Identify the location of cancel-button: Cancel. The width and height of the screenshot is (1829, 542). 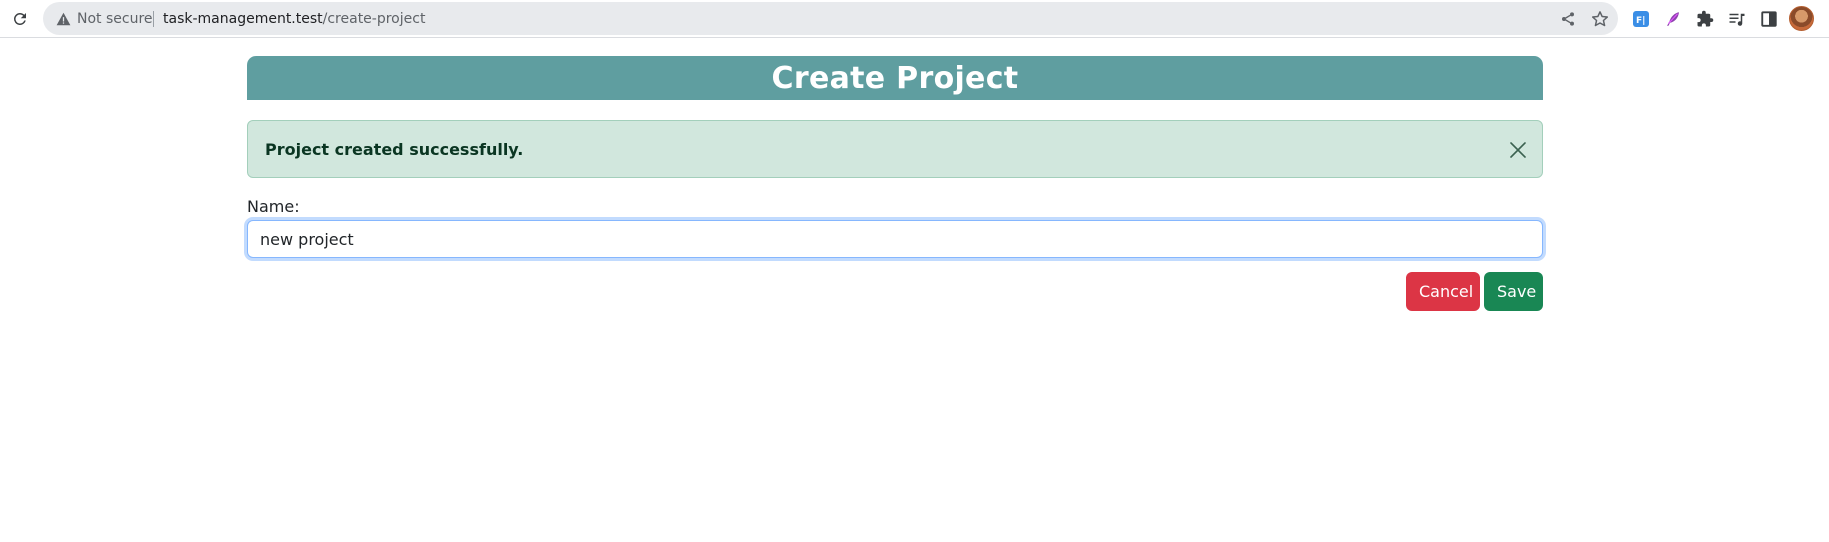
(1443, 291).